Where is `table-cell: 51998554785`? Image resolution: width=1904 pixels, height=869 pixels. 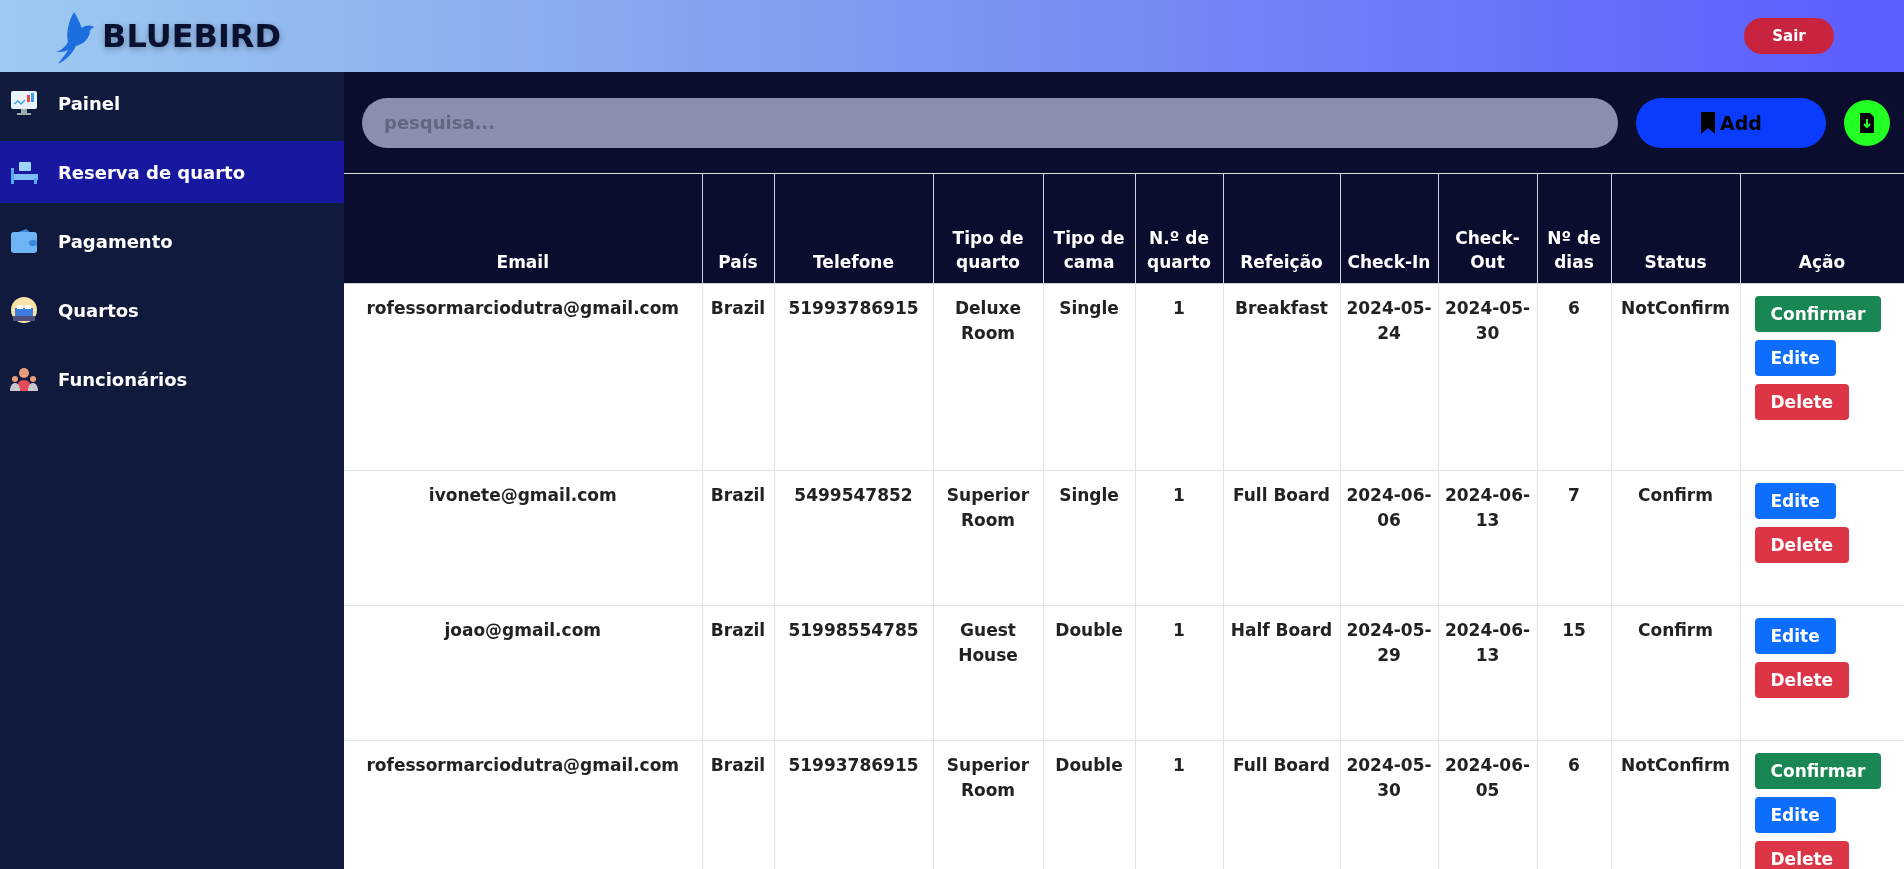 table-cell: 51998554785 is located at coordinates (853, 673).